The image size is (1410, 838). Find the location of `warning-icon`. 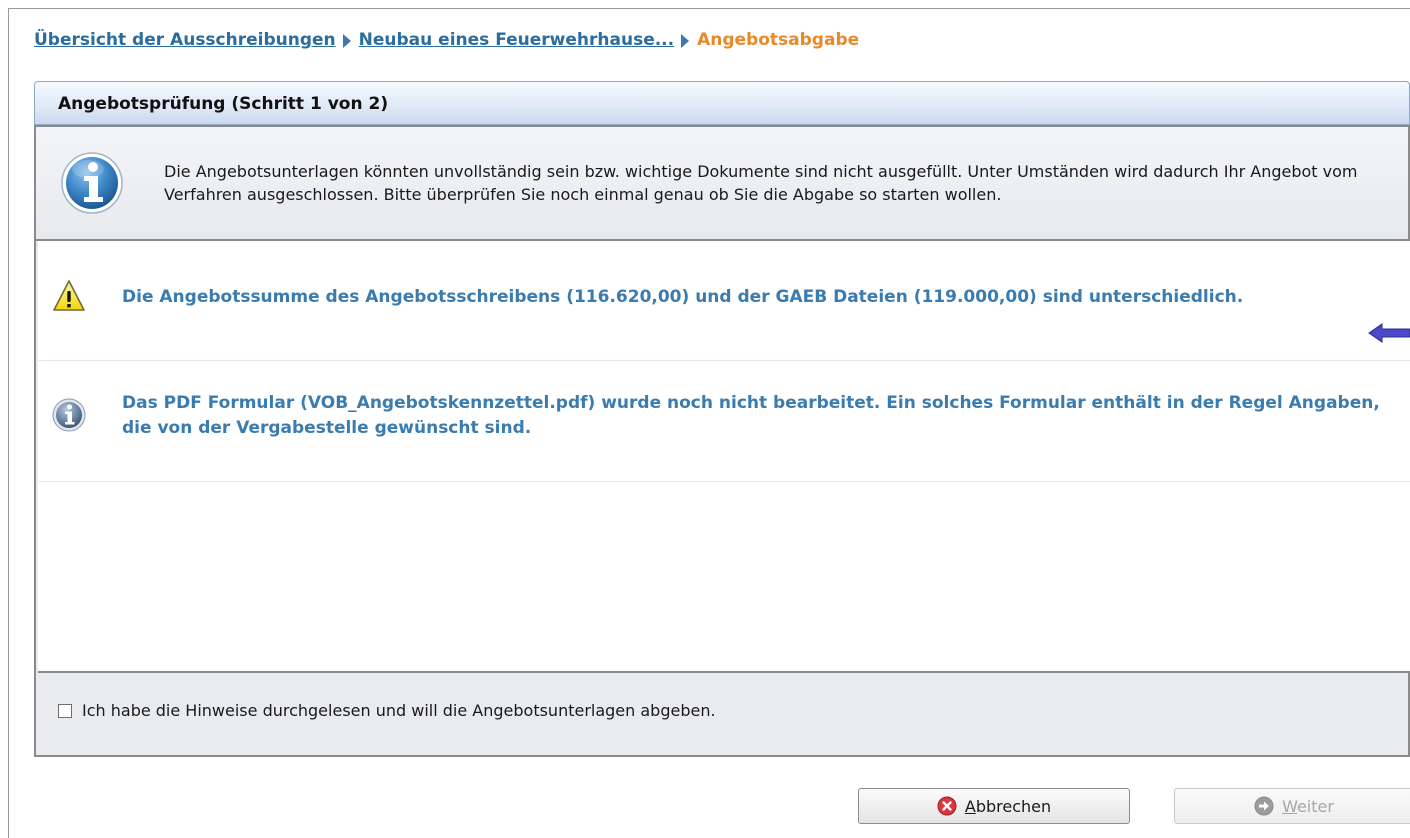

warning-icon is located at coordinates (69, 295).